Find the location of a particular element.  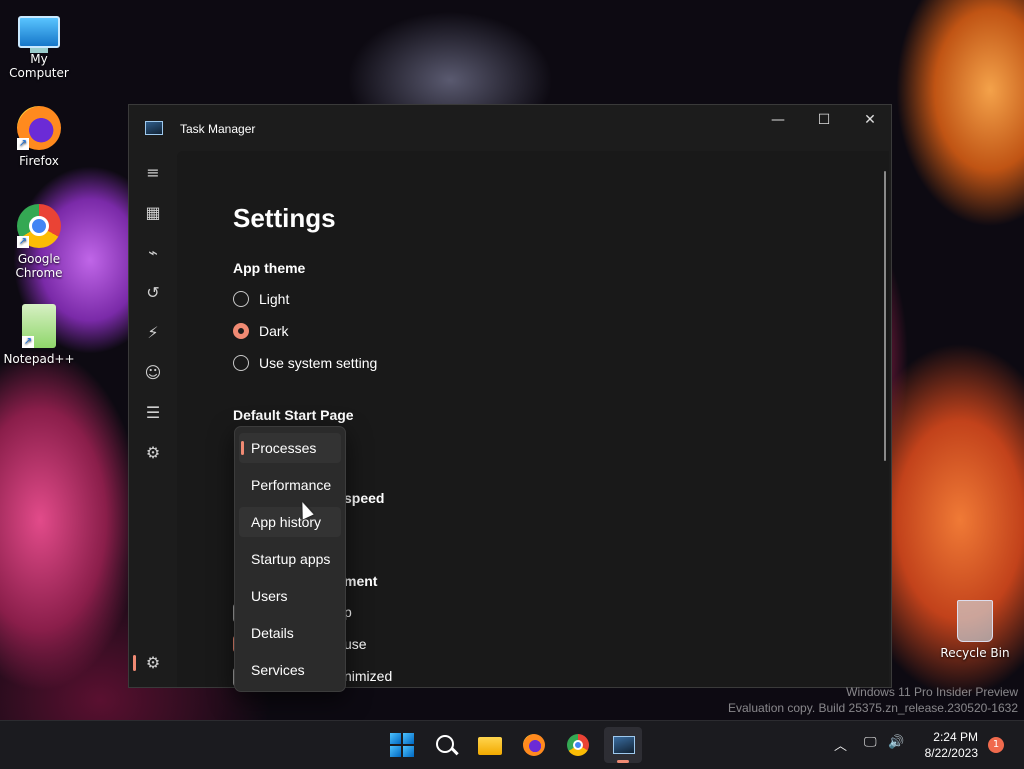

services-icon: ⚙ is located at coordinates (153, 452).